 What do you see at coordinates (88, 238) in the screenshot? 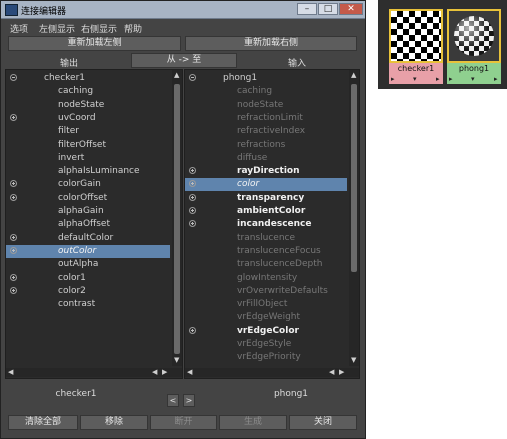
I see `attribute-row: defaultColor` at bounding box center [88, 238].